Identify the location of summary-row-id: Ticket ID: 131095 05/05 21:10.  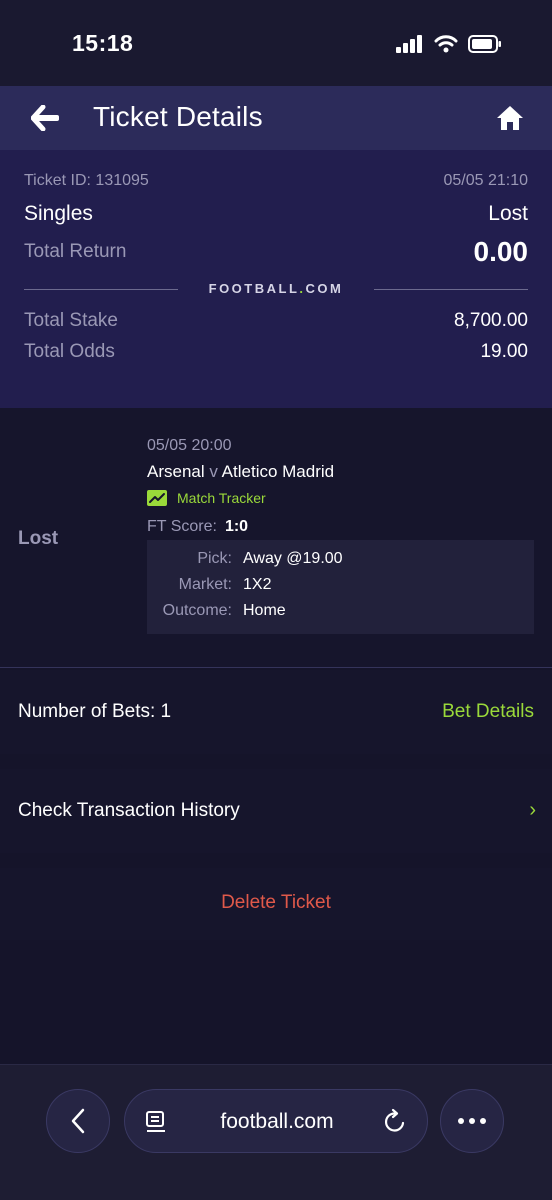
(276, 181).